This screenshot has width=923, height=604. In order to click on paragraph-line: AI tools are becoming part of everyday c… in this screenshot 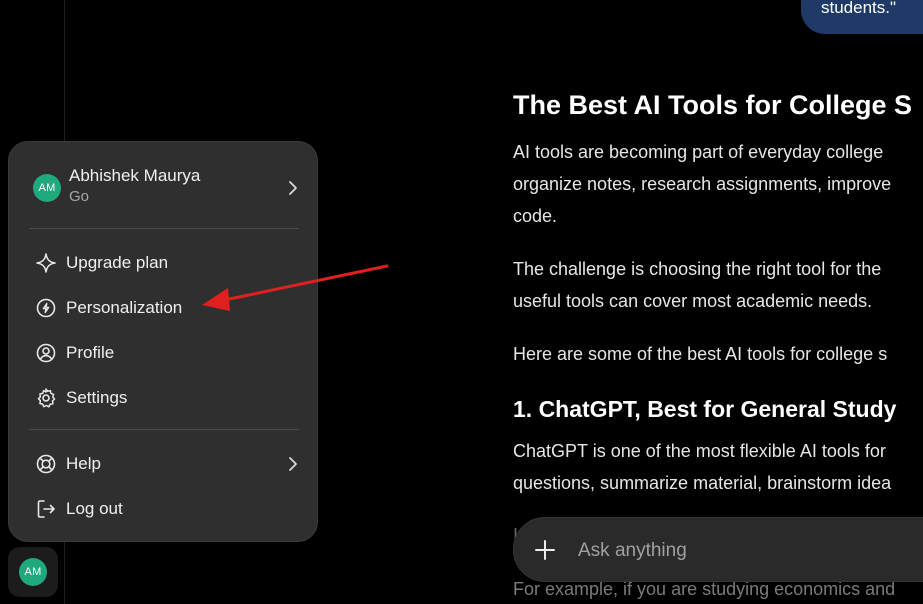, I will do `click(698, 152)`.